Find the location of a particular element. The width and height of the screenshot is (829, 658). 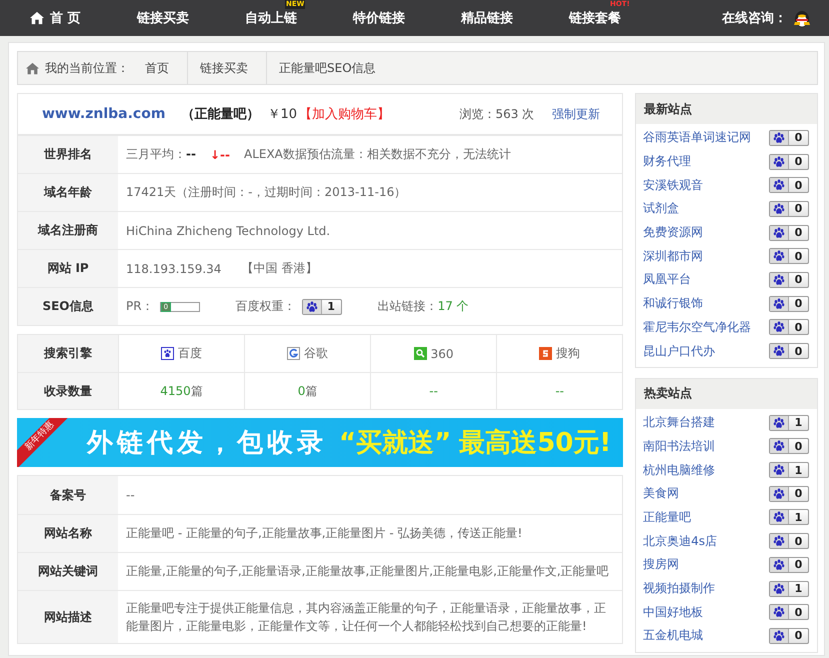

info-value: HiChina Zhicheng Technology Ltd. is located at coordinates (228, 231).